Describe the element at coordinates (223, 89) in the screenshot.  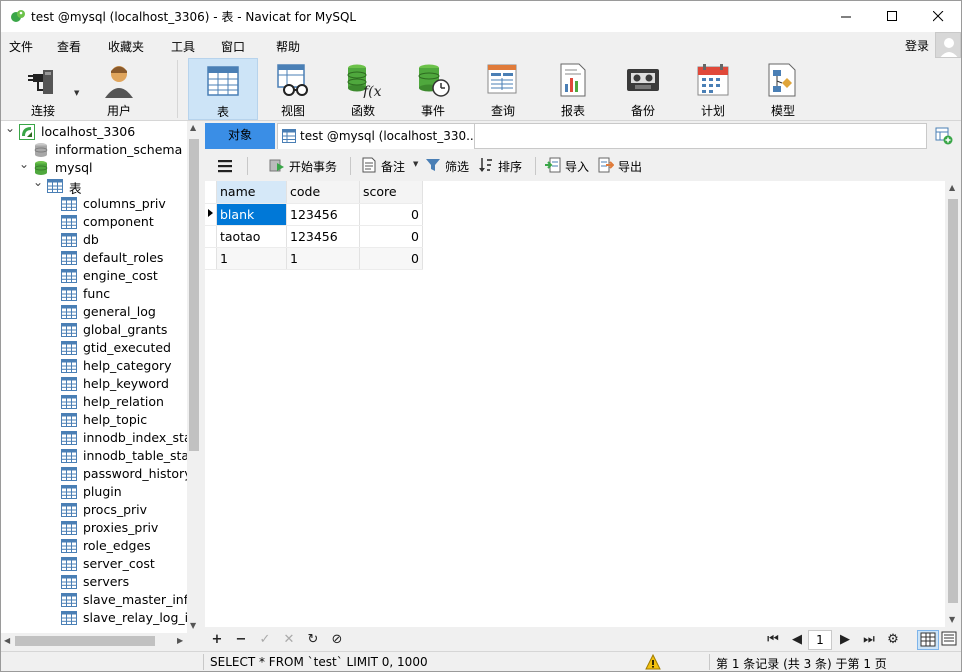
I see `toolbar-table: 表` at that location.